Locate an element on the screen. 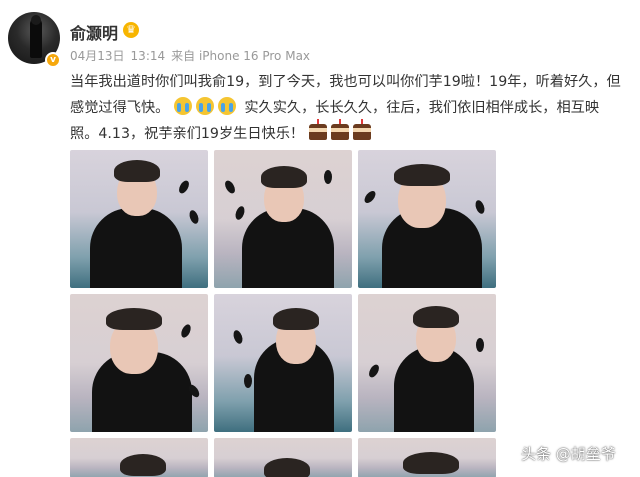 This screenshot has width=640, height=477. post-text-line2a: 感觉过得飞快。 is located at coordinates (120, 108).